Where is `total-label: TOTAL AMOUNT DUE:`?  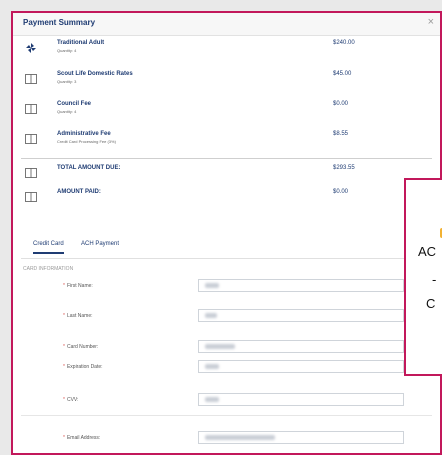
total-label: TOTAL AMOUNT DUE: is located at coordinates (89, 168).